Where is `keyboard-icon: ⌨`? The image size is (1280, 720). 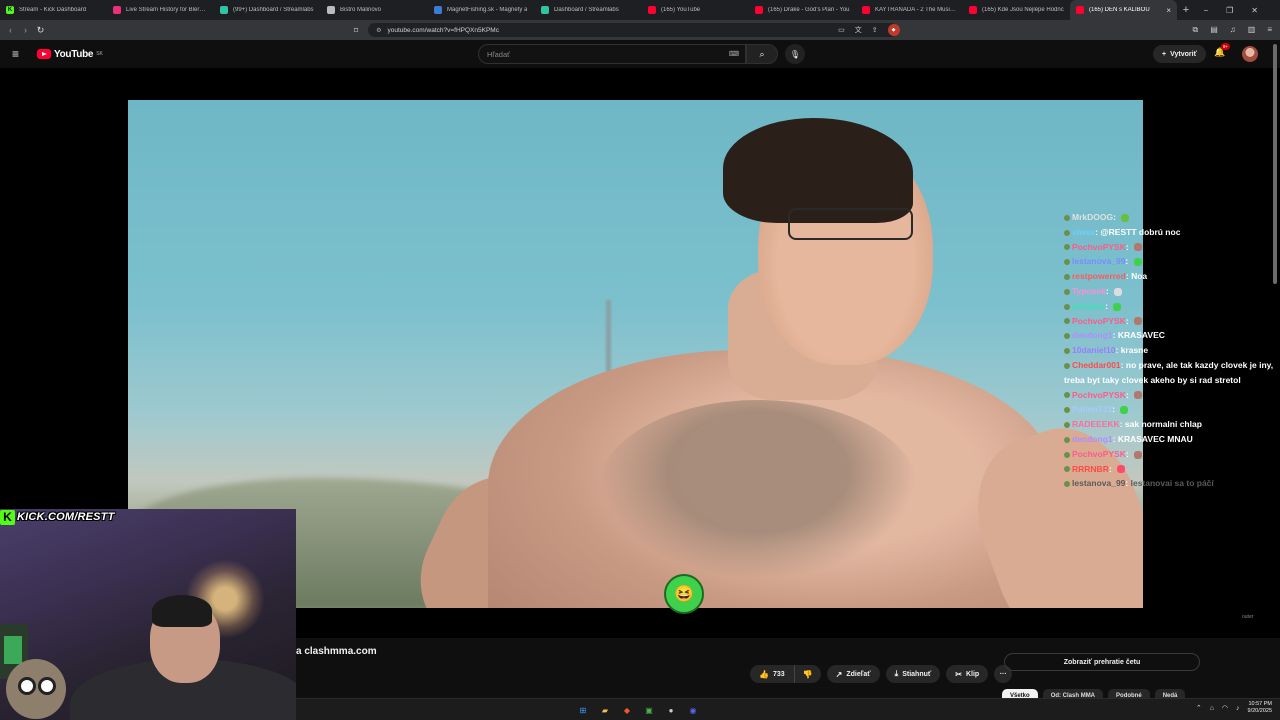
keyboard-icon: ⌨ is located at coordinates (734, 54).